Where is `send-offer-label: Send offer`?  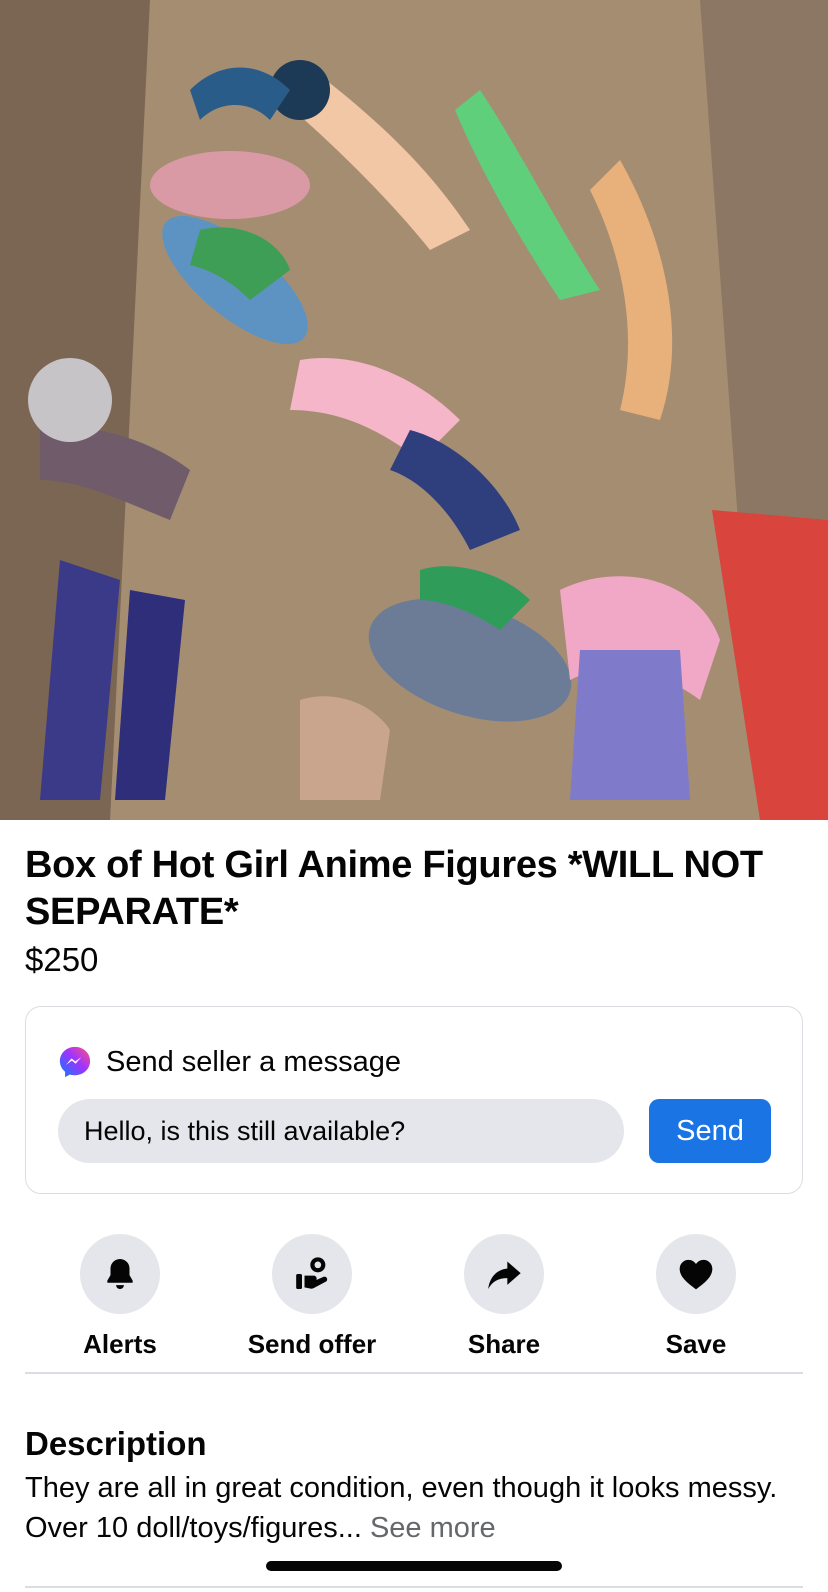
send-offer-label: Send offer is located at coordinates (312, 1344).